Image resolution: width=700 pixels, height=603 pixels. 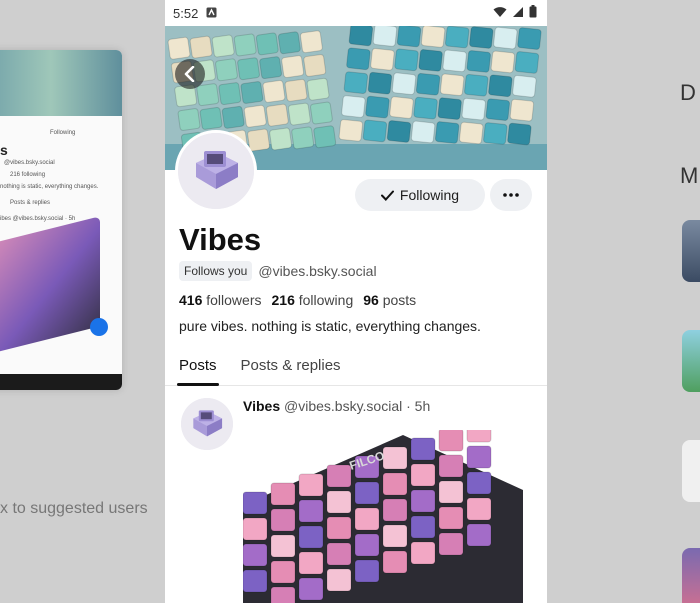 I want to click on followers-stat: 416 followers, so click(x=220, y=300).